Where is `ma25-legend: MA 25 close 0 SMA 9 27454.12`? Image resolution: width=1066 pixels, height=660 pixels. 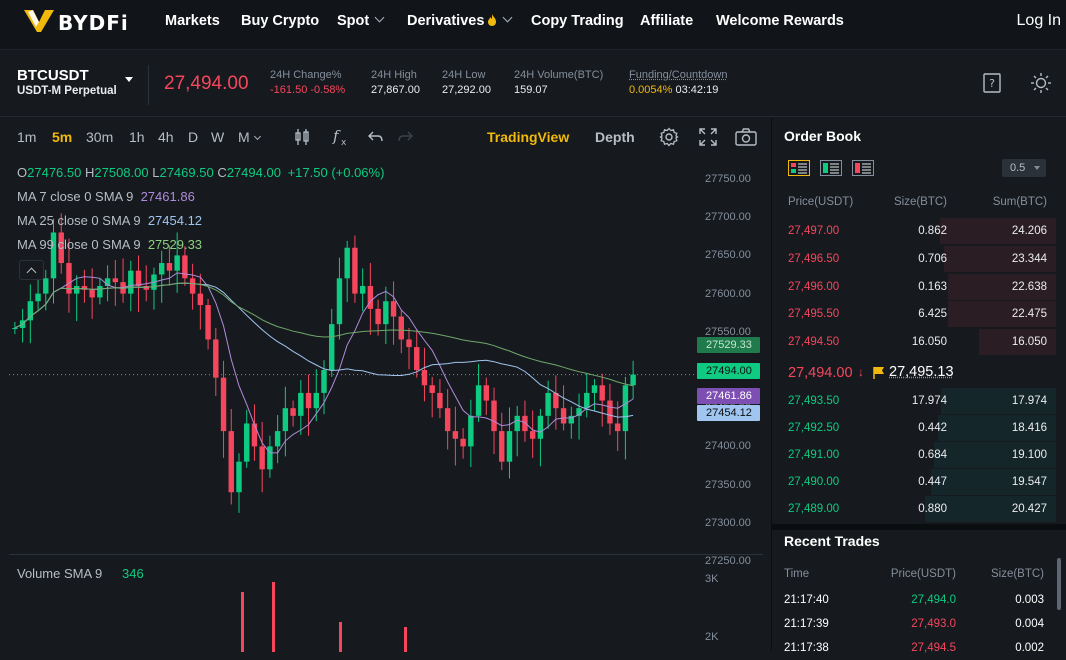 ma25-legend: MA 25 close 0 SMA 9 27454.12 is located at coordinates (109, 220).